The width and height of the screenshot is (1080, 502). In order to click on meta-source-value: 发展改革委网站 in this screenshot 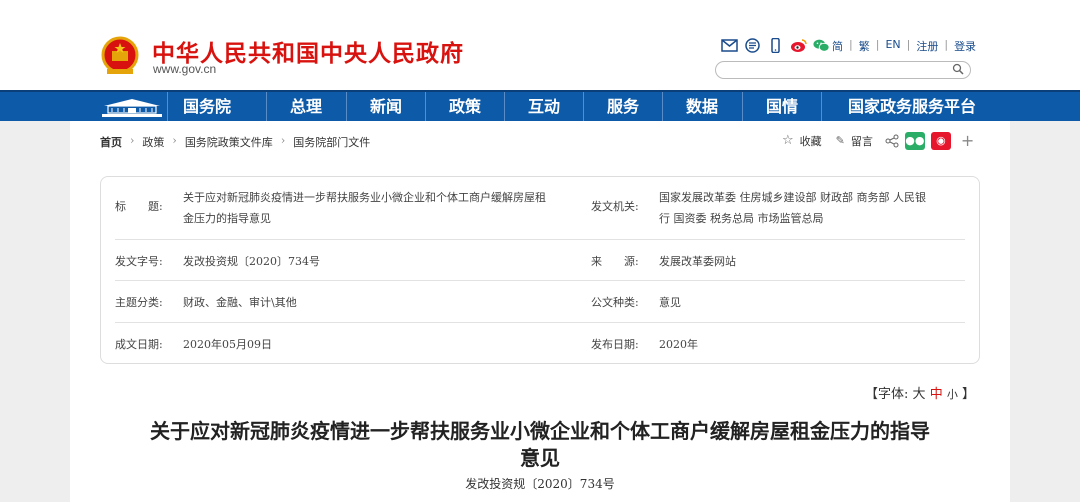, I will do `click(697, 261)`.